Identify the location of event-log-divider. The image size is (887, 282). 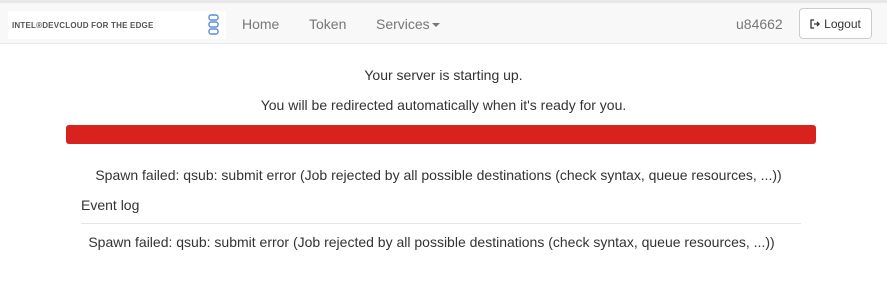
(441, 223).